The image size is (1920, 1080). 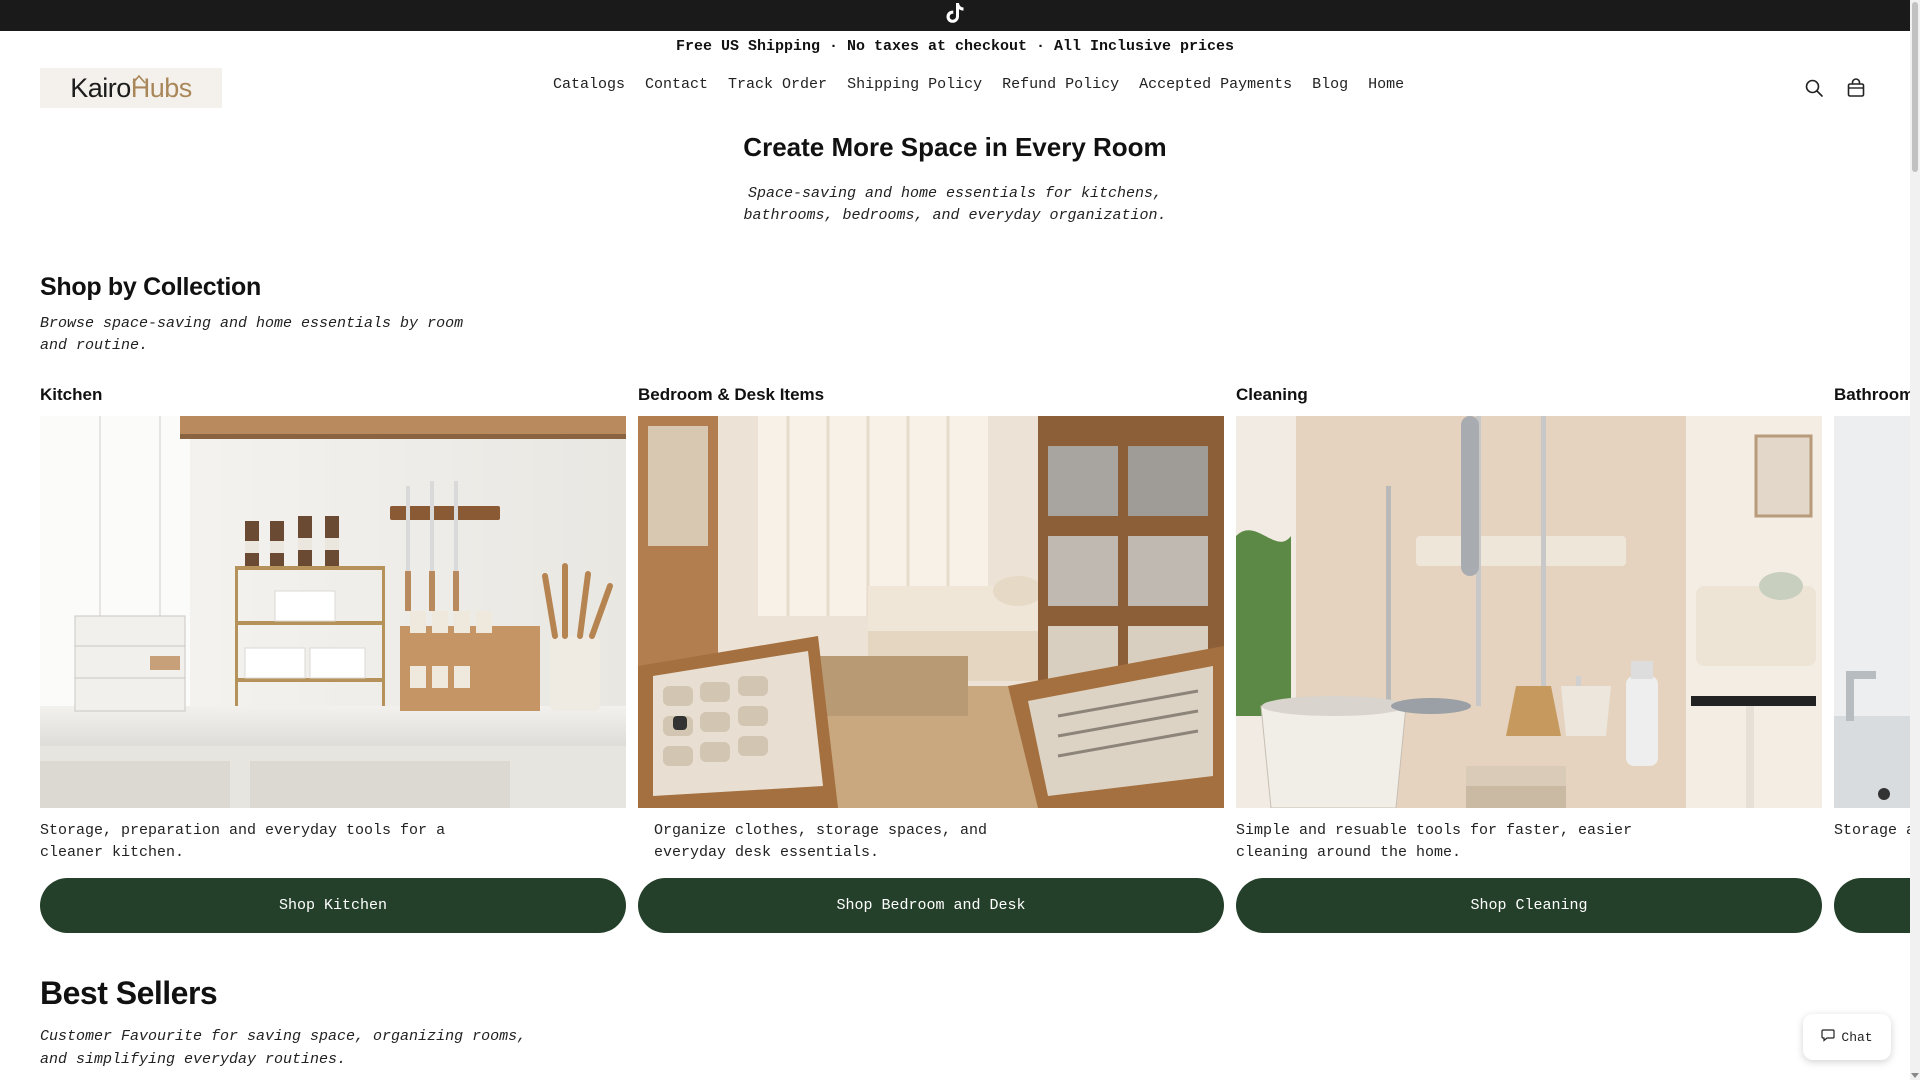 I want to click on chat-button: Chat, so click(x=1847, y=1037).